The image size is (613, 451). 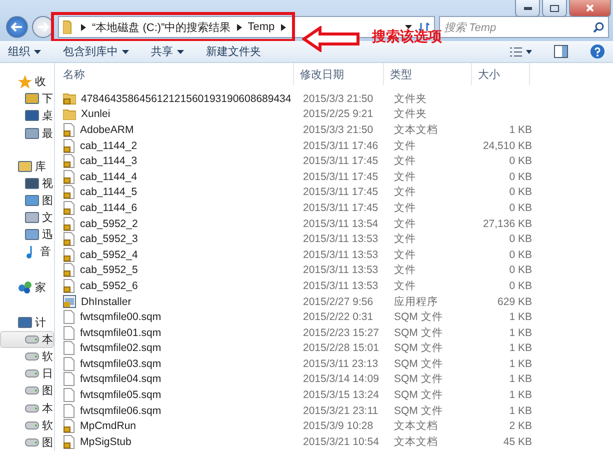 What do you see at coordinates (27, 166) in the screenshot?
I see `sidebar-item: 库` at bounding box center [27, 166].